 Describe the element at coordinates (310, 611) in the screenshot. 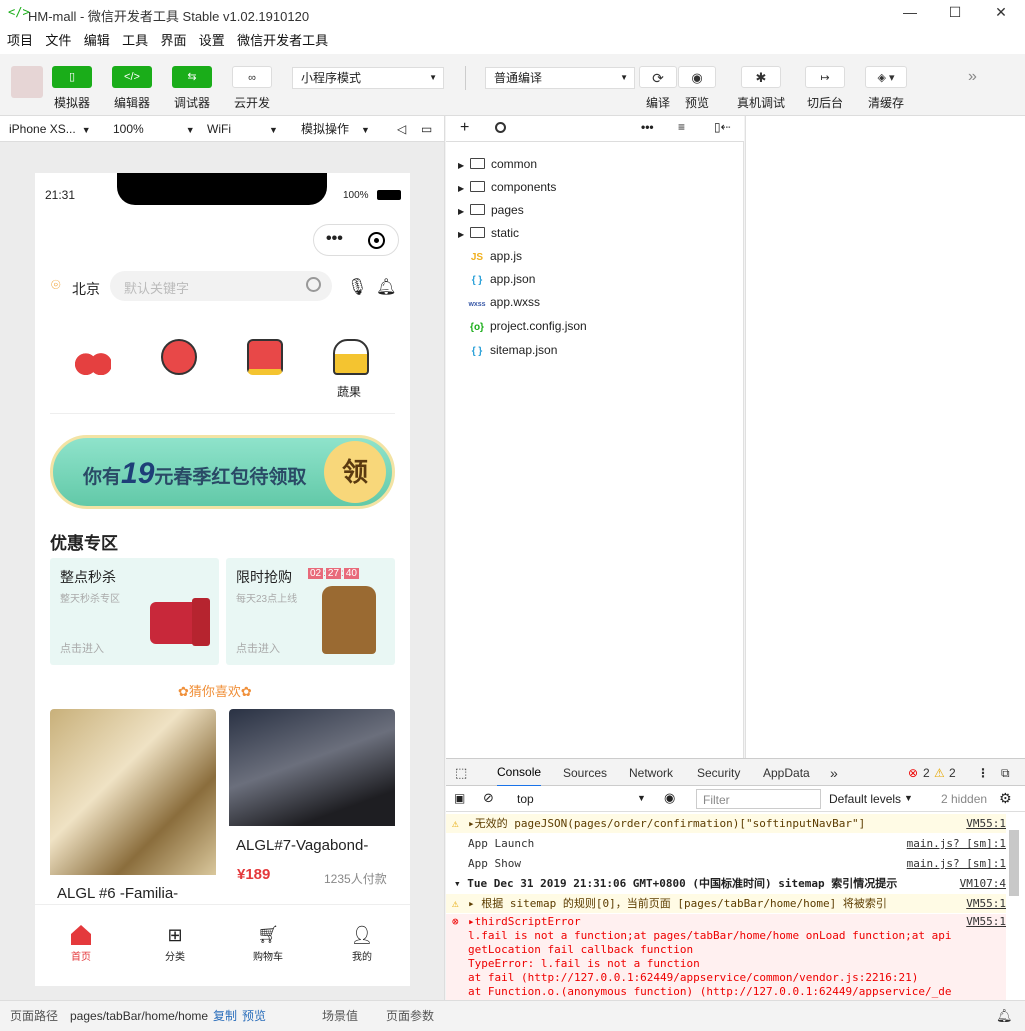

I see `deal-limited-time: 限时抢购 02:27:40 每天23点上线 点击进入` at that location.